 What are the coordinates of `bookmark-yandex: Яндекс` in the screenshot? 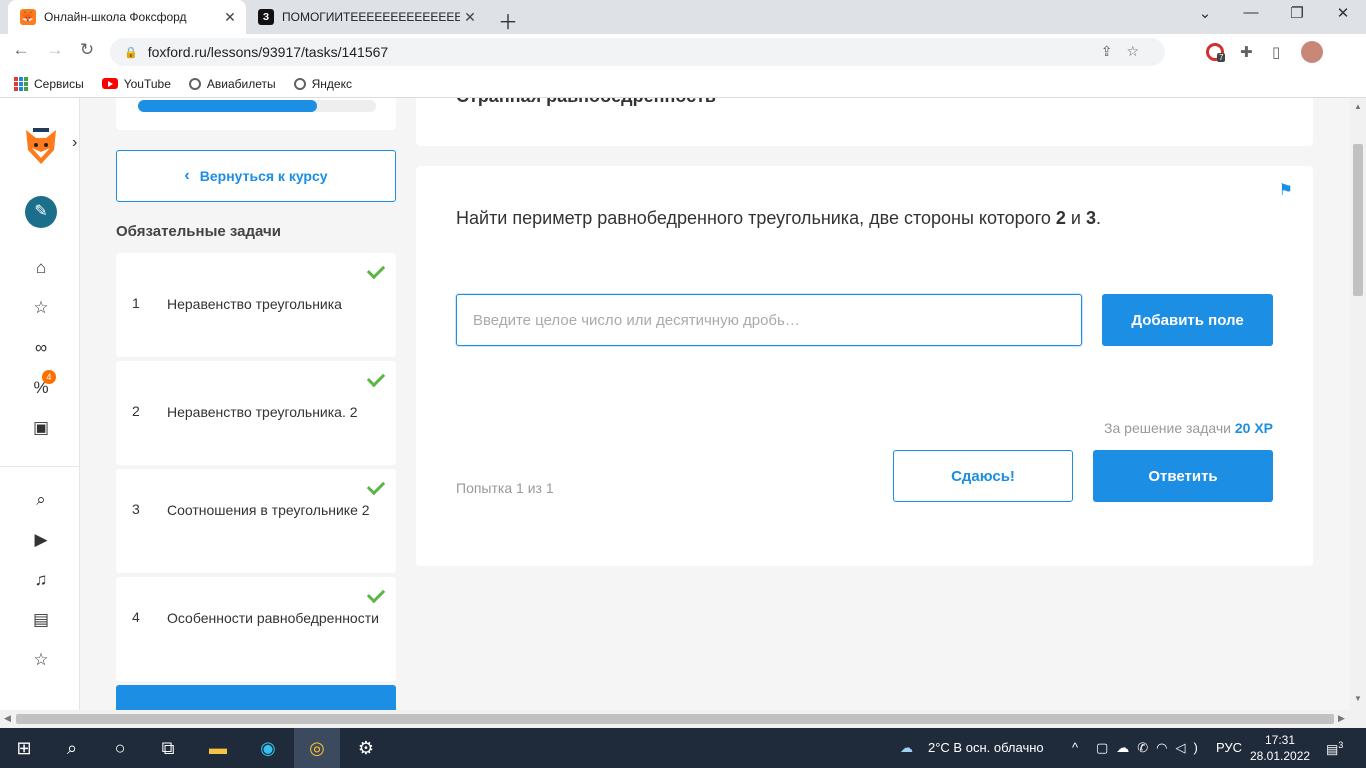 It's located at (322, 83).